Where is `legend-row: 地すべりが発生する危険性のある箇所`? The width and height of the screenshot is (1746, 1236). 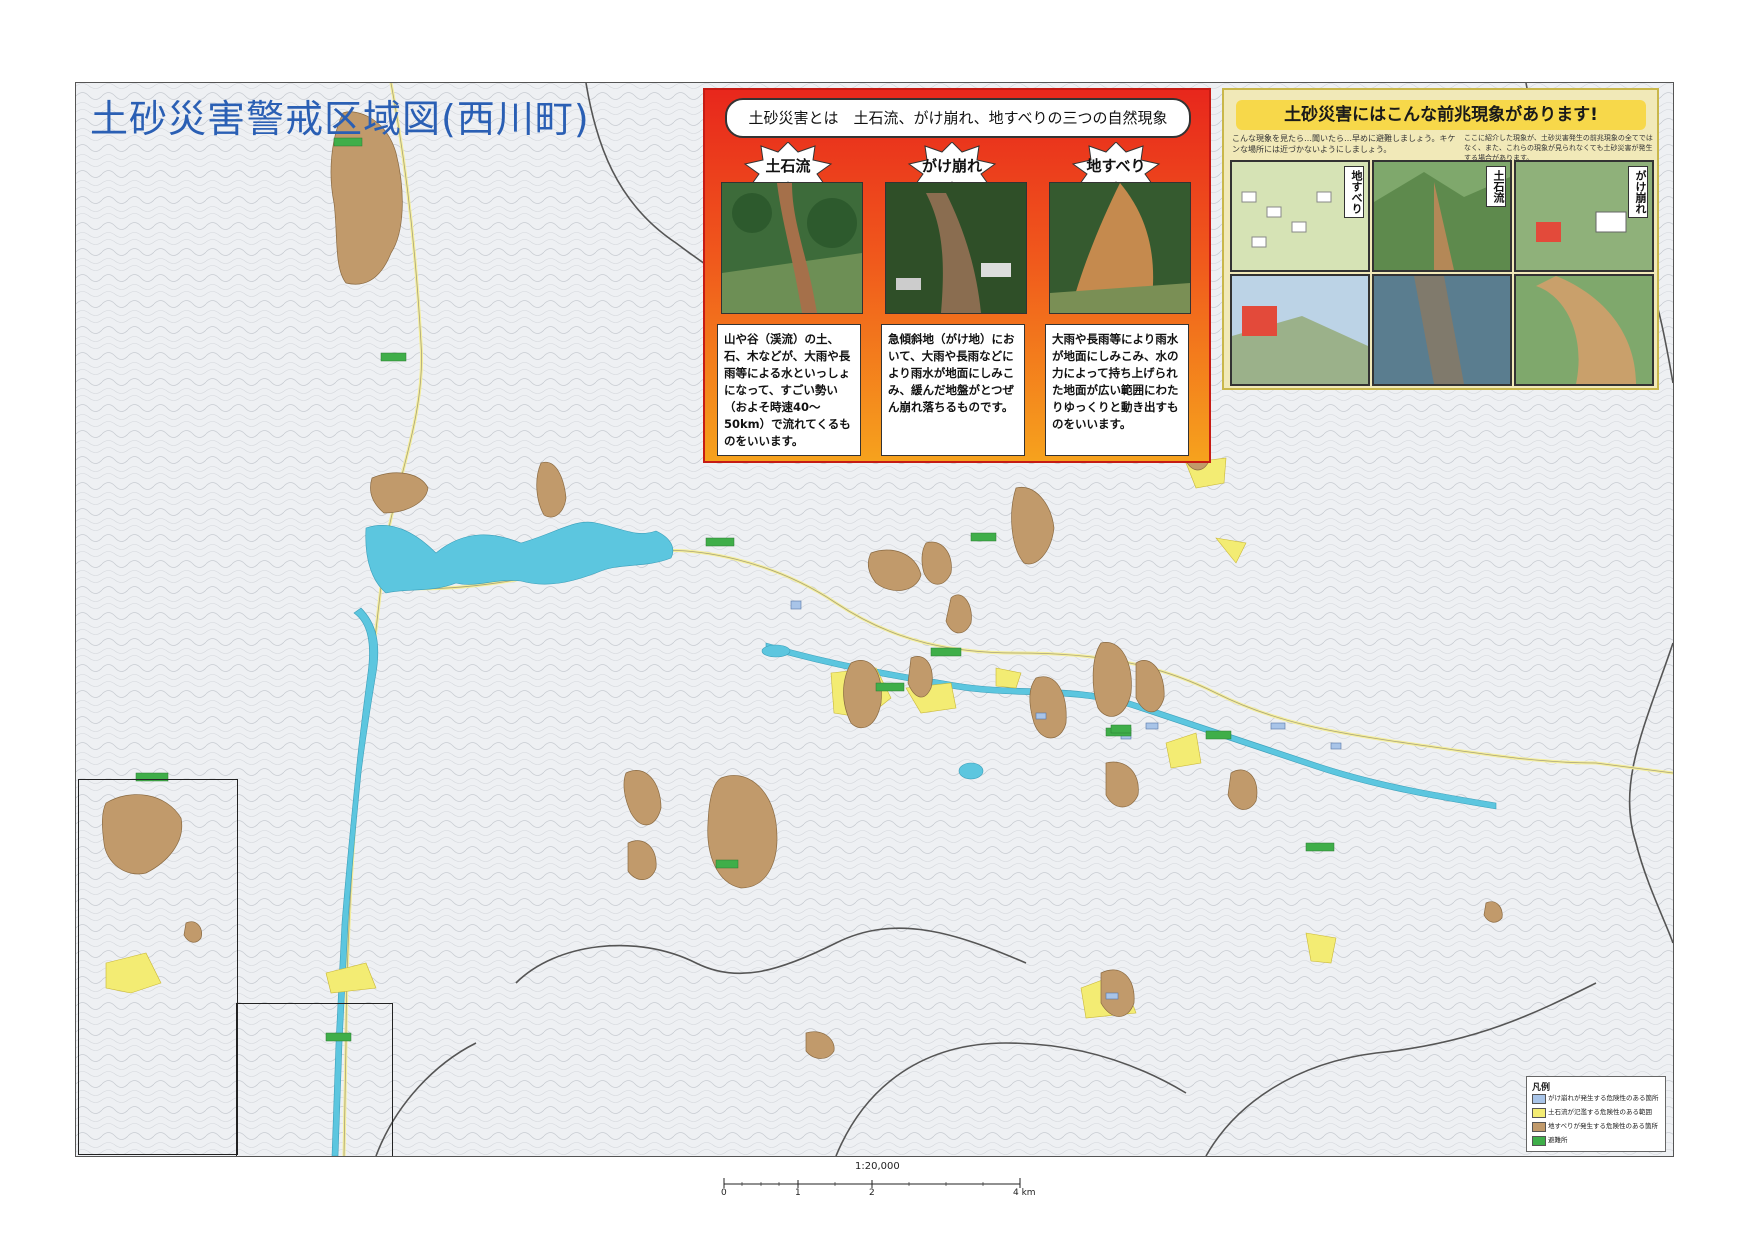 legend-row: 地すべりが発生する危険性のある箇所 is located at coordinates (1597, 1126).